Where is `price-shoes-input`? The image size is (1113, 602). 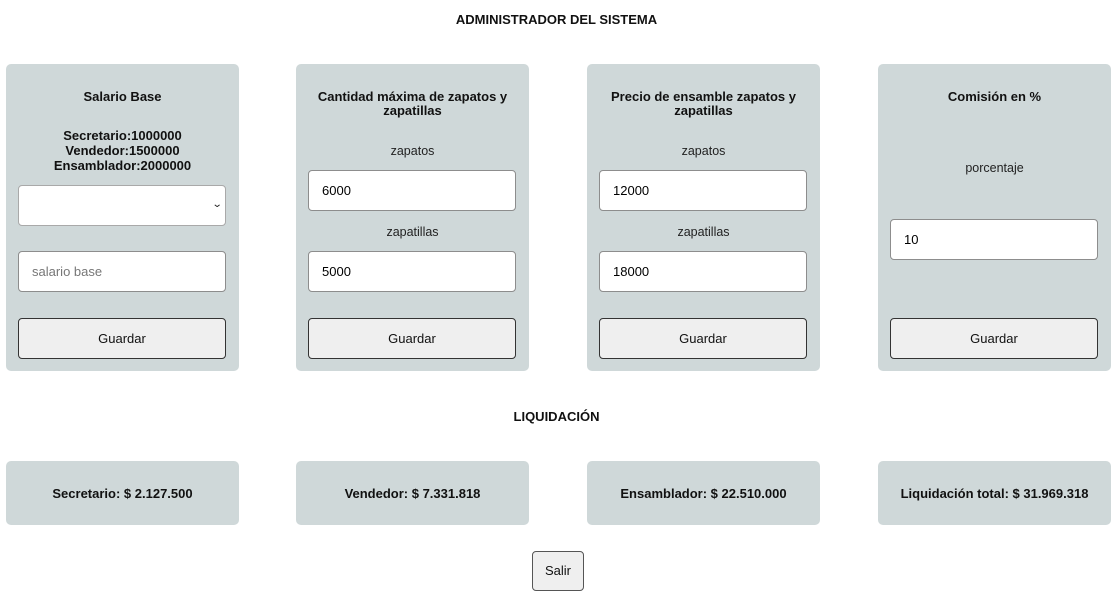
price-shoes-input is located at coordinates (703, 190).